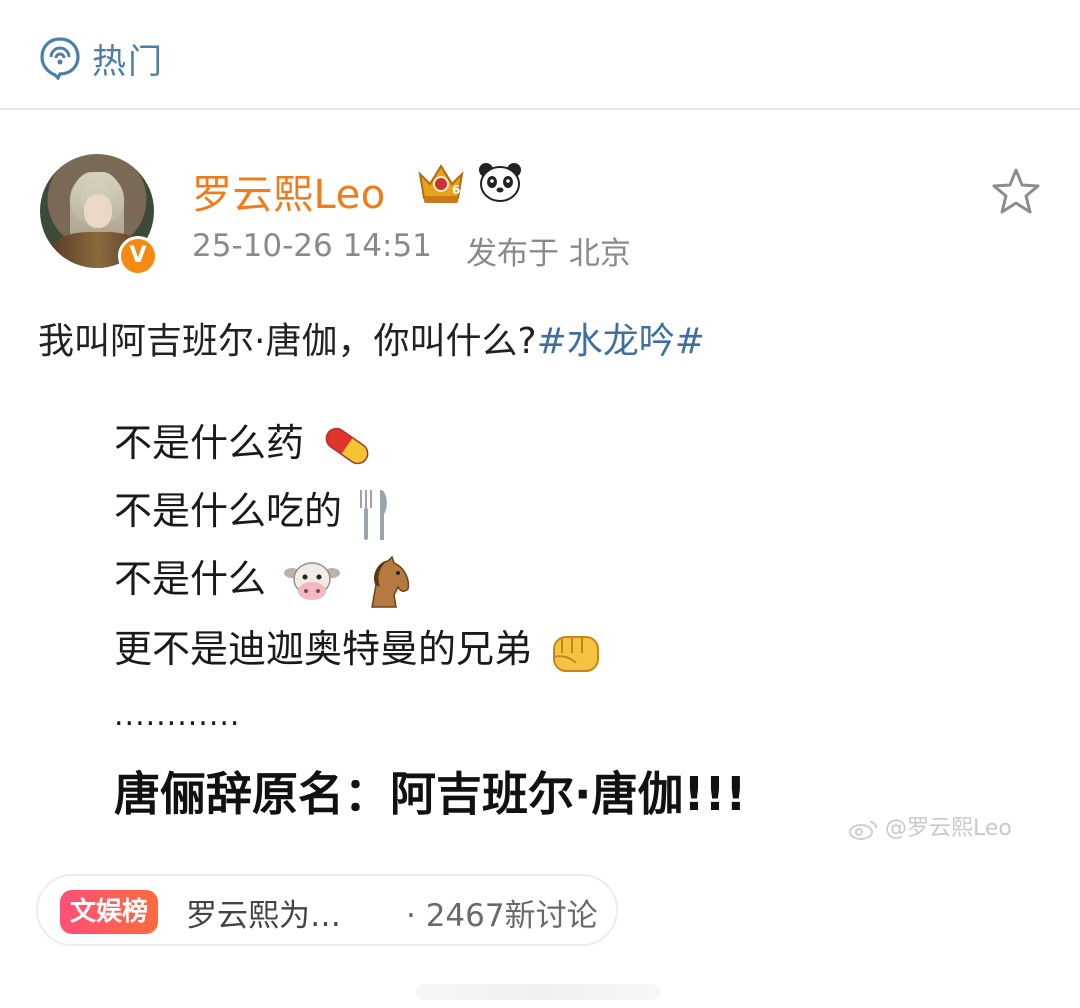  What do you see at coordinates (312, 246) in the screenshot?
I see `post-timestamp: 25-10-26 14:51` at bounding box center [312, 246].